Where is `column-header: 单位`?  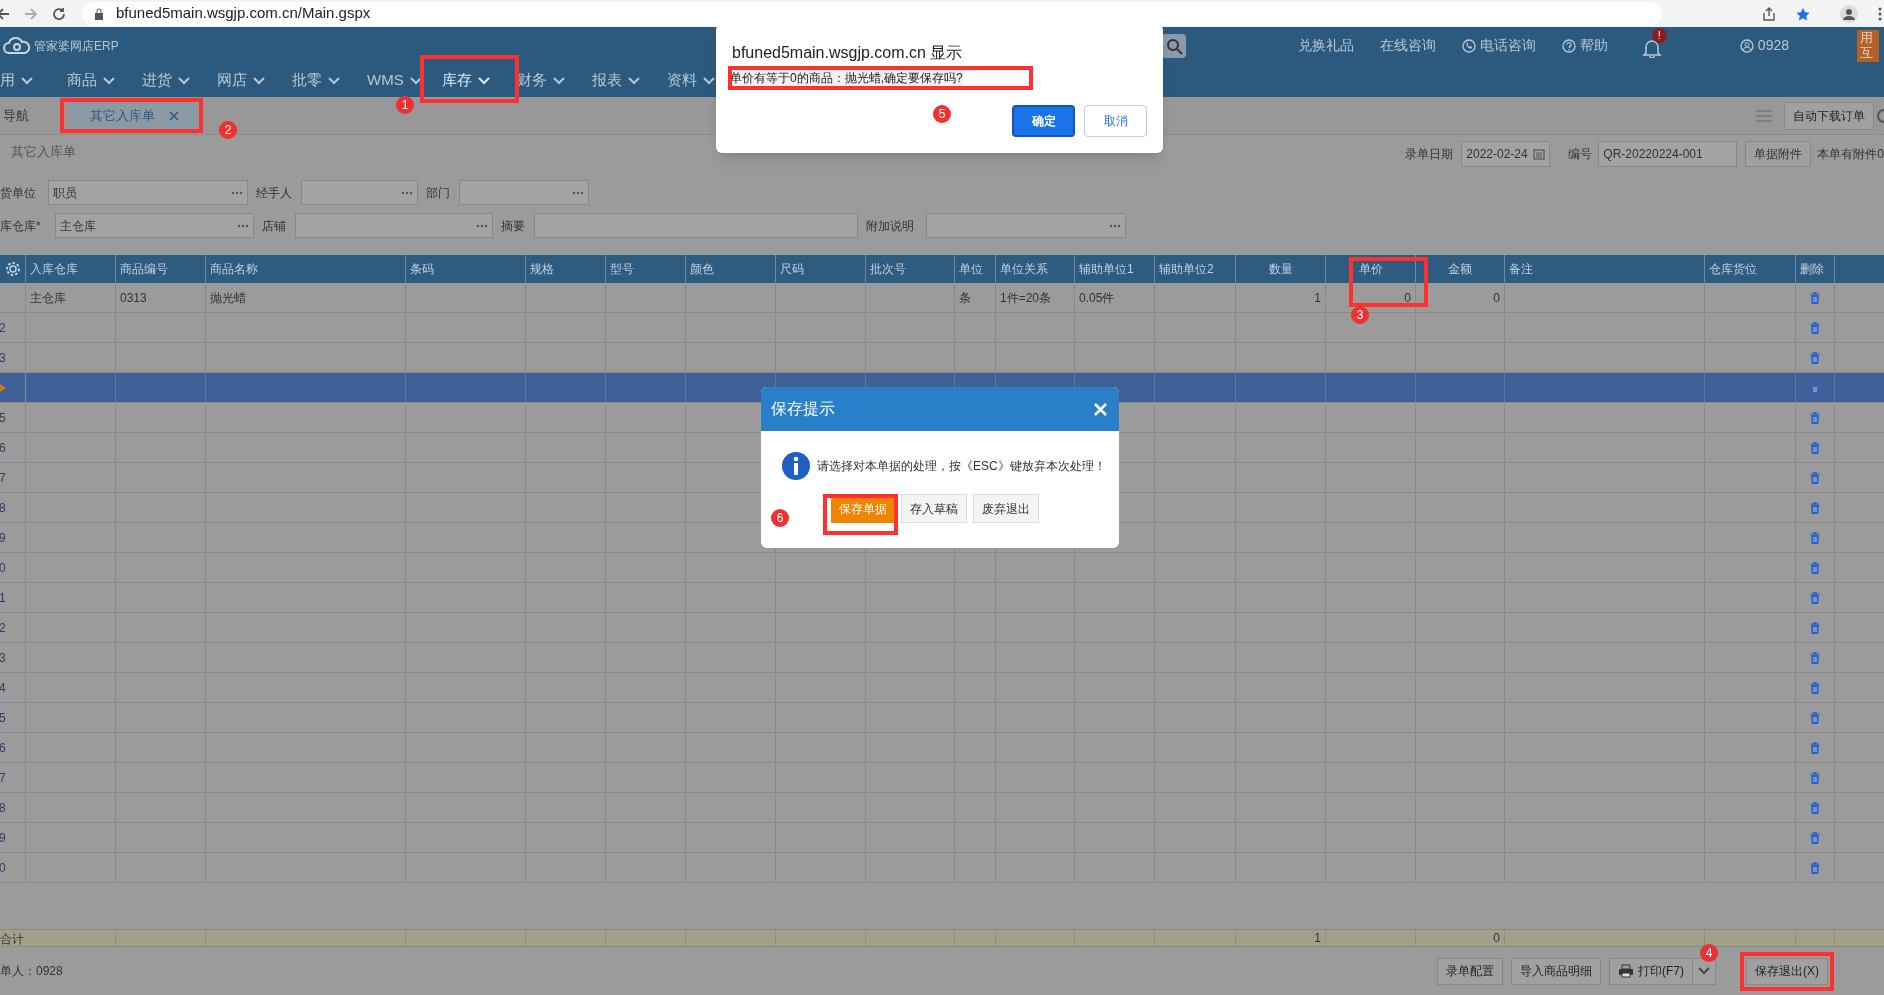
column-header: 单位 is located at coordinates (975, 269).